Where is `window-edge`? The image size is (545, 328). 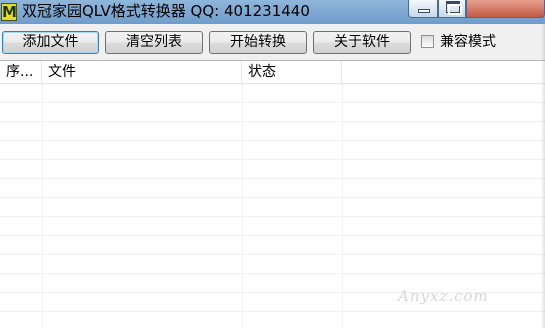
window-edge is located at coordinates (543, 176).